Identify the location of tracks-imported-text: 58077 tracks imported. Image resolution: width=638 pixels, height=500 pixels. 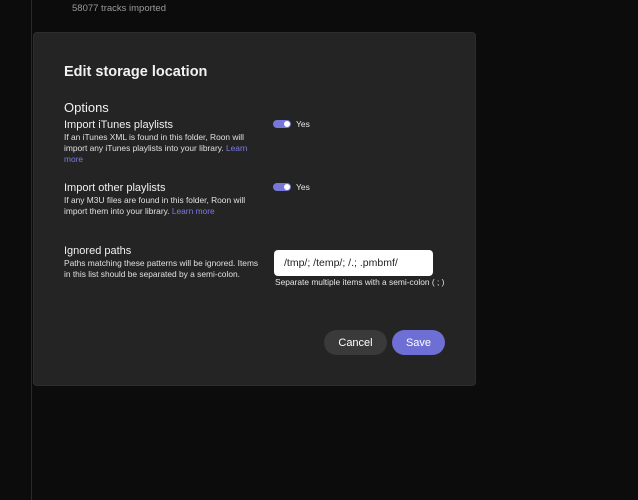
(119, 8).